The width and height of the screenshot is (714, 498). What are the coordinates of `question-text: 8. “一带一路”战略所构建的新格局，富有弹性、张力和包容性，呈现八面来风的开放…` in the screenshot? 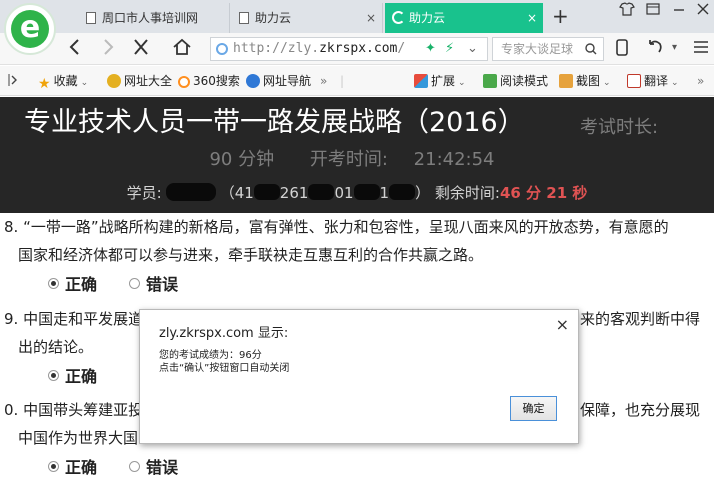 It's located at (336, 241).